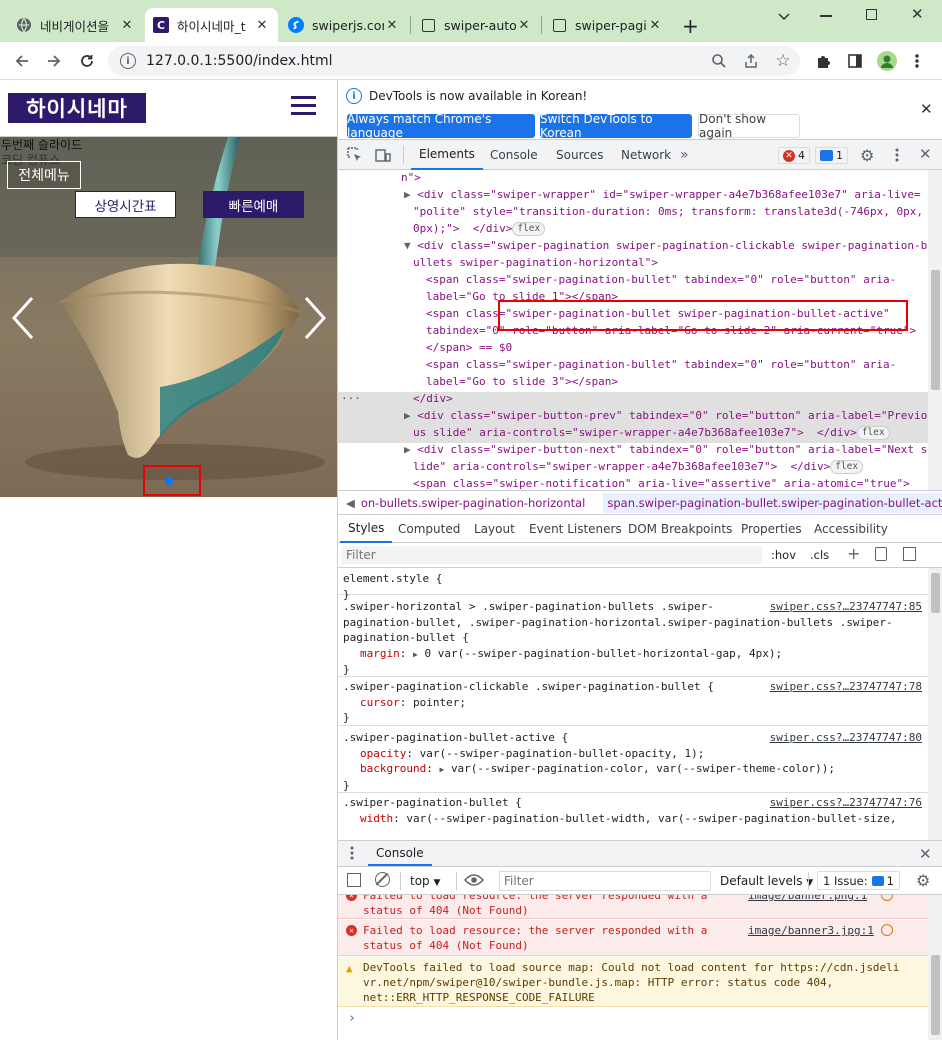 The width and height of the screenshot is (942, 1040). What do you see at coordinates (87, 61) in the screenshot?
I see `reload-icon` at bounding box center [87, 61].